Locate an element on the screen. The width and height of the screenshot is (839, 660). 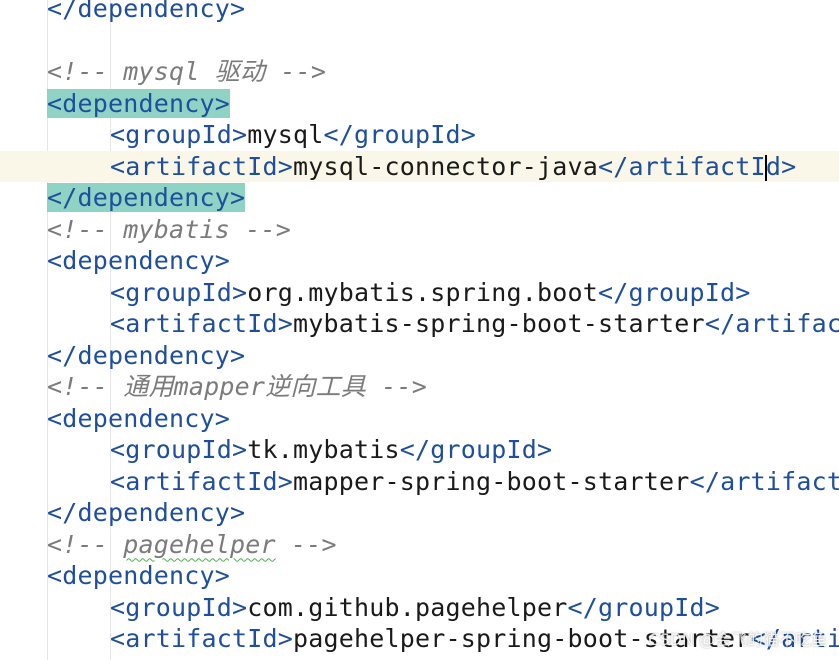
code-content: <!-- mybatis --> is located at coordinates (169, 229).